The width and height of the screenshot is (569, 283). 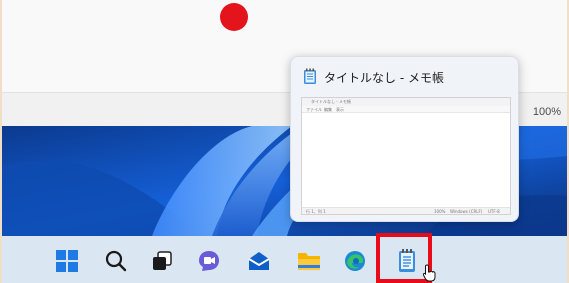 What do you see at coordinates (310, 78) in the screenshot?
I see `notepad-icon` at bounding box center [310, 78].